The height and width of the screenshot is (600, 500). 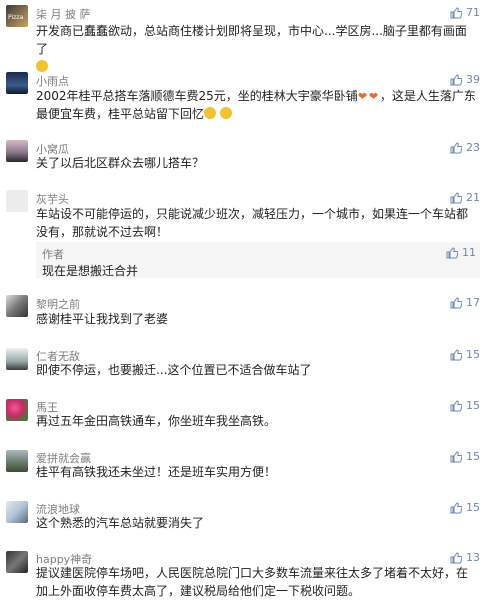 I want to click on comment-text: 感谢桂平让我找到了老婆, so click(x=102, y=319).